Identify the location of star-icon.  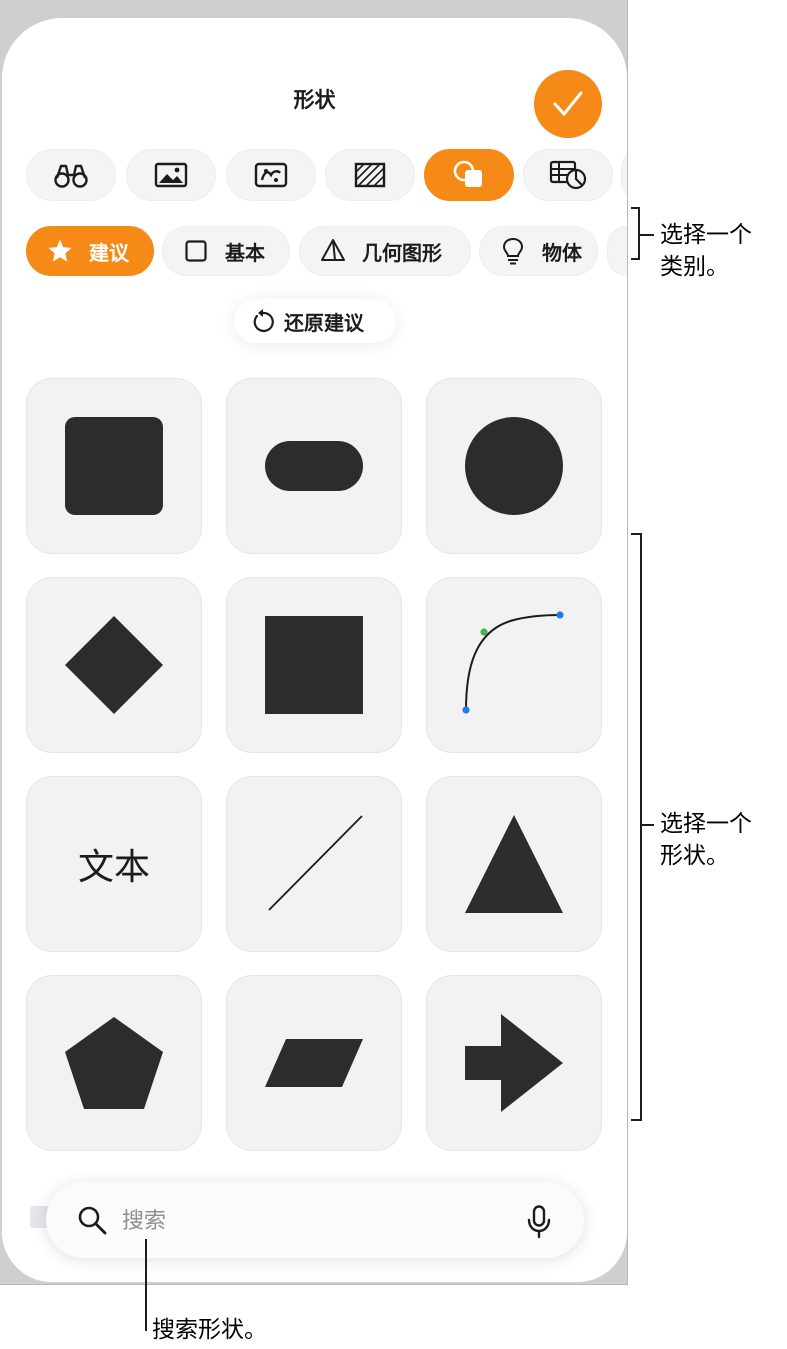
(60, 251).